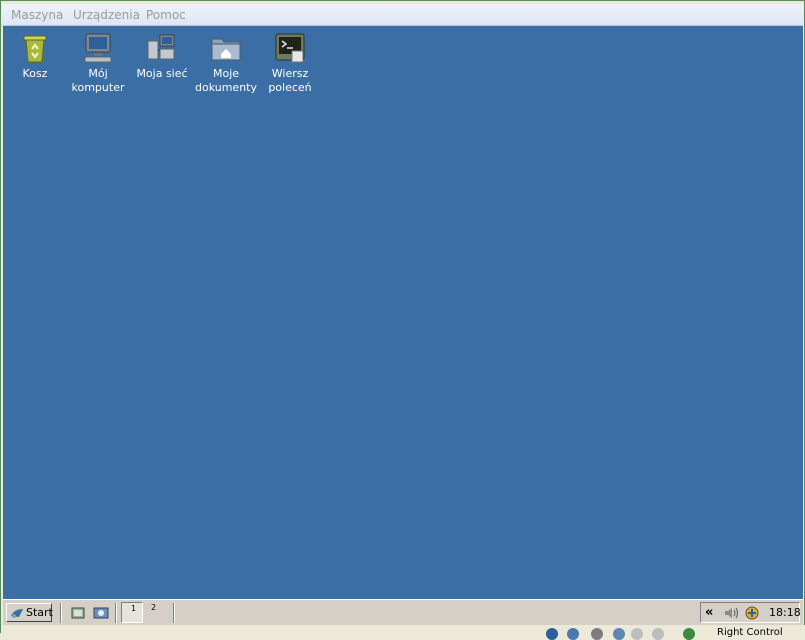  Describe the element at coordinates (785, 612) in the screenshot. I see `clock: 18:18` at that location.